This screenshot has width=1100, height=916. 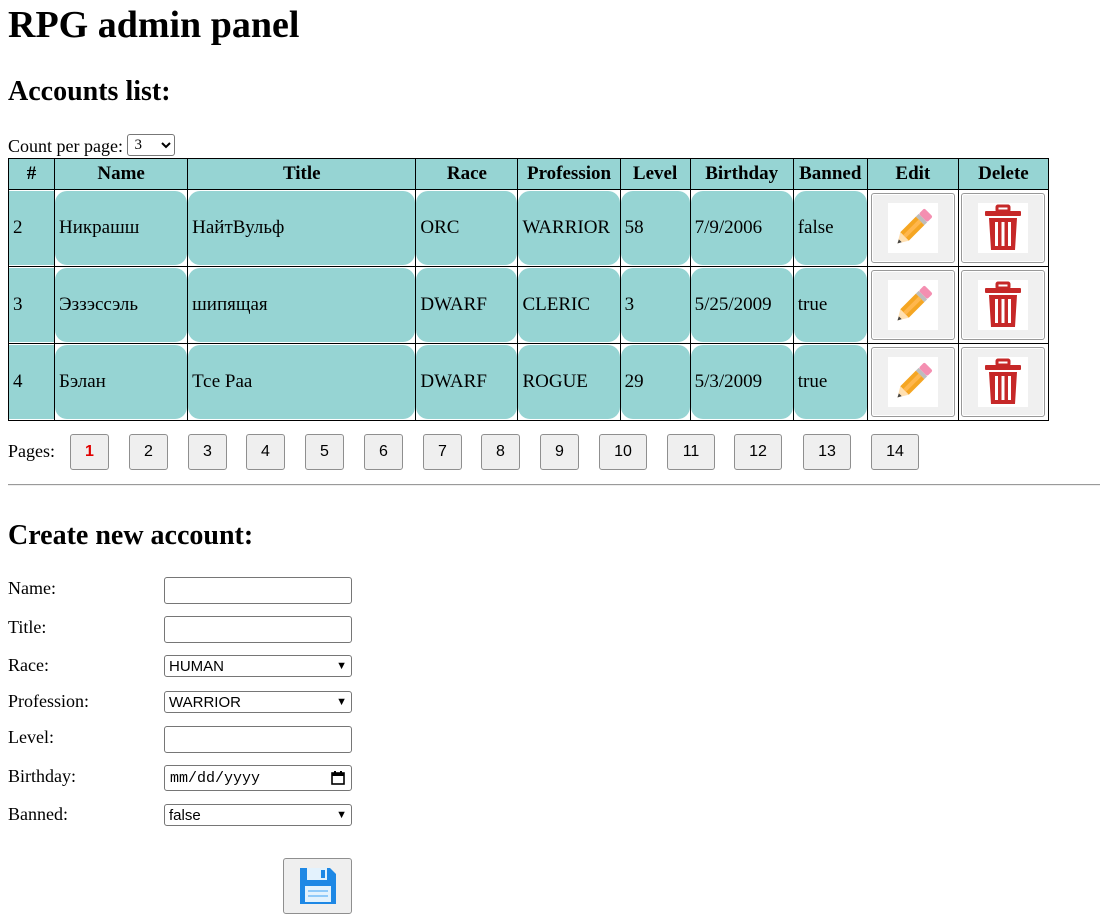 What do you see at coordinates (265, 452) in the screenshot?
I see `page-button-4: 4` at bounding box center [265, 452].